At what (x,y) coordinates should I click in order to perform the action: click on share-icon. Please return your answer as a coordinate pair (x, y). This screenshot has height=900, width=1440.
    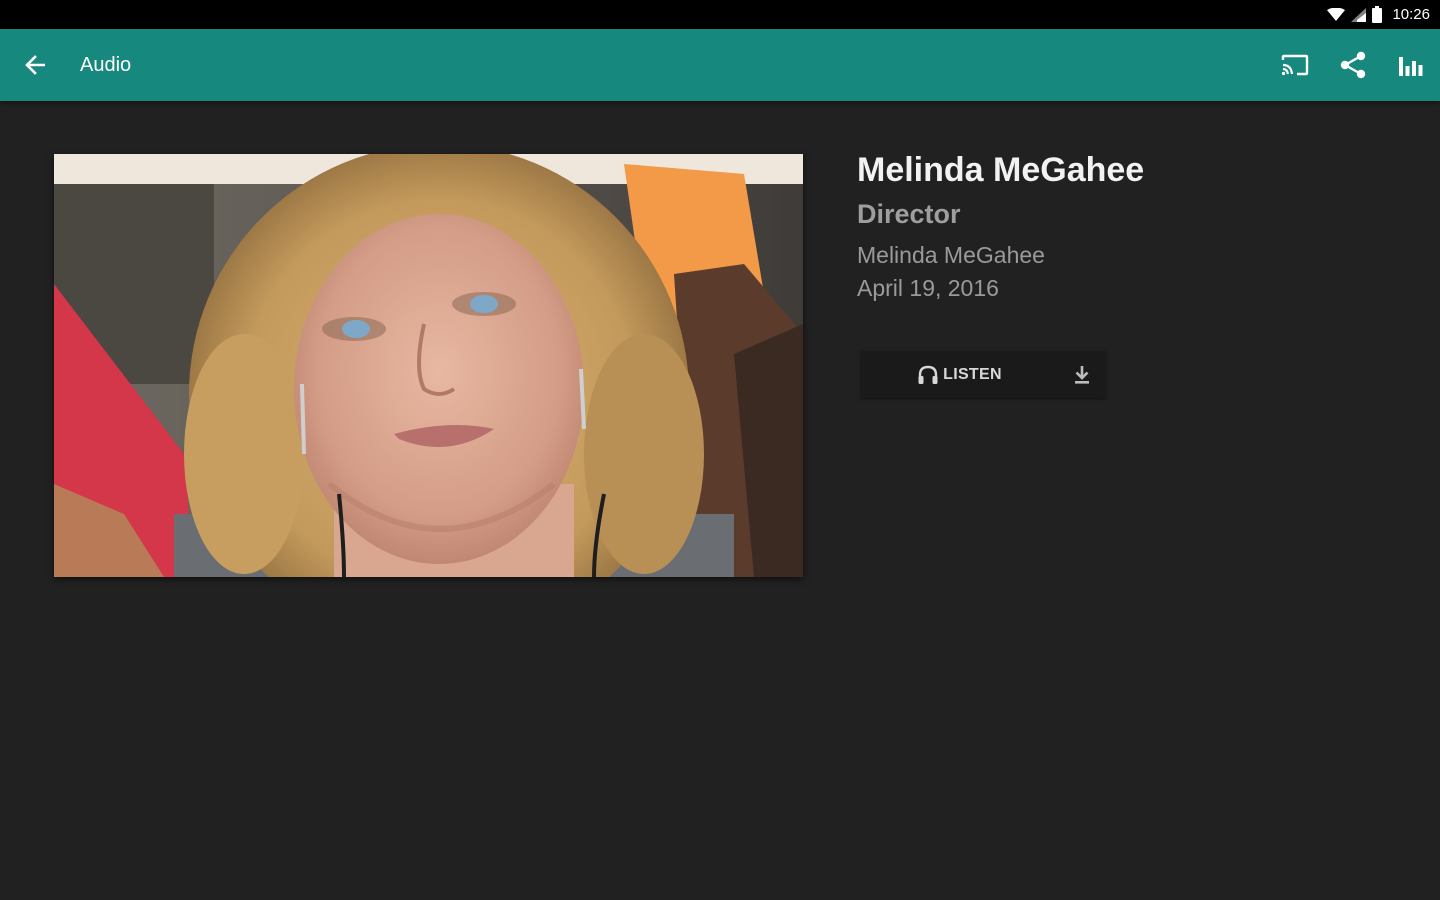
    Looking at the image, I should click on (1353, 65).